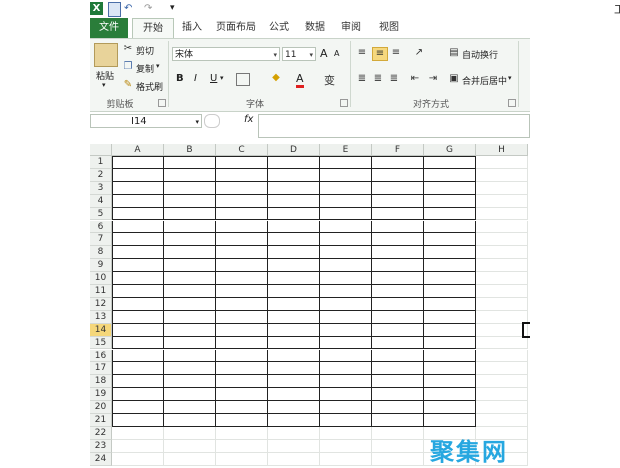 This screenshot has width=620, height=468. What do you see at coordinates (294, 188) in the screenshot?
I see `cell-d3` at bounding box center [294, 188].